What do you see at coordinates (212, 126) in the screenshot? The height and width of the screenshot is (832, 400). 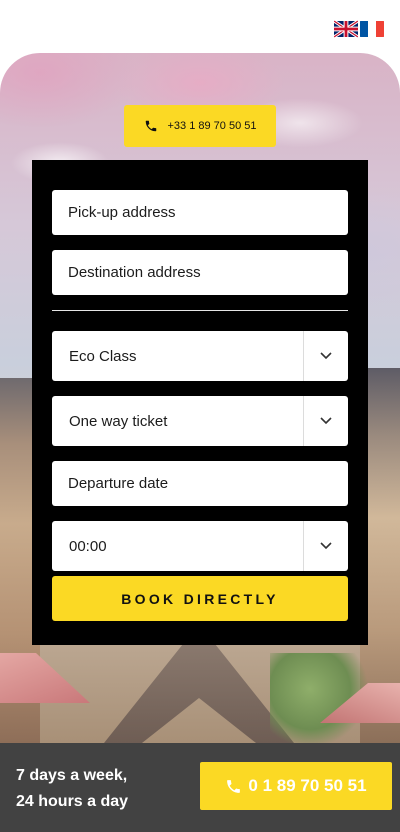 I see `phone-number: +33 1 89 70 50 51` at bounding box center [212, 126].